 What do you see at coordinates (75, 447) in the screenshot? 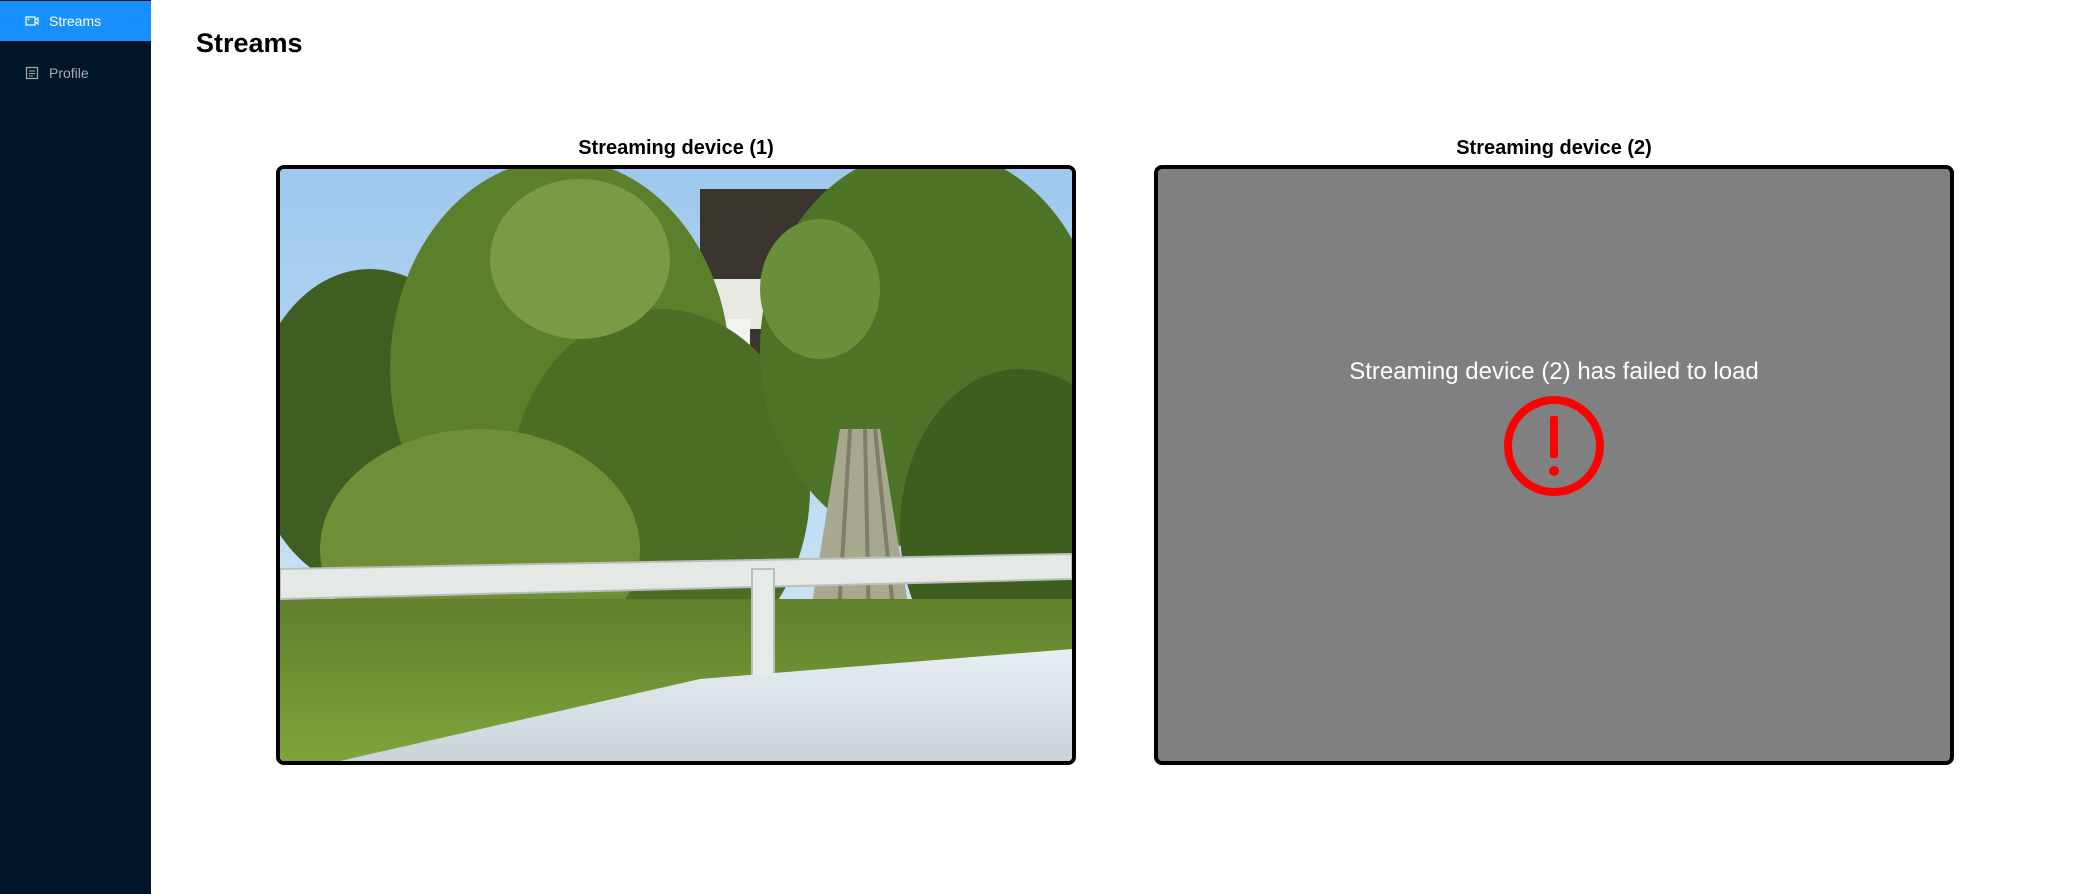
I see `sidebar: Streams Profile` at bounding box center [75, 447].